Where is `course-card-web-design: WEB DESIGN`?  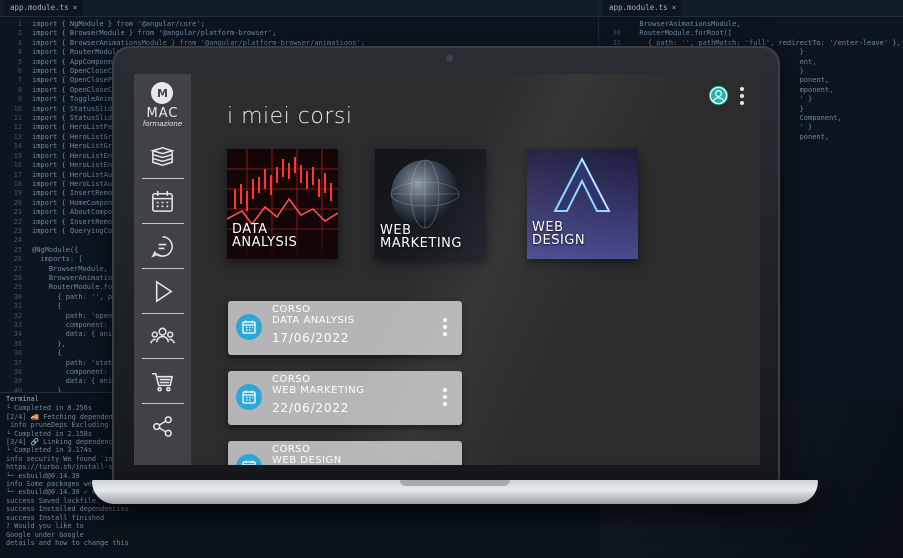 course-card-web-design: WEB DESIGN is located at coordinates (582, 204).